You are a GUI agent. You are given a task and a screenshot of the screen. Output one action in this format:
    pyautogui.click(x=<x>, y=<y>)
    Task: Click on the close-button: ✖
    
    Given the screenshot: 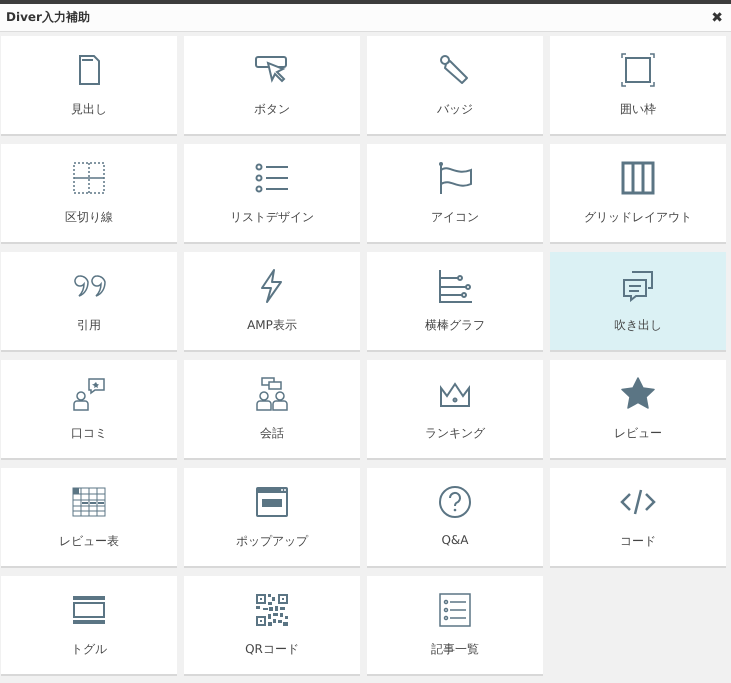 What is the action you would take?
    pyautogui.click(x=717, y=18)
    